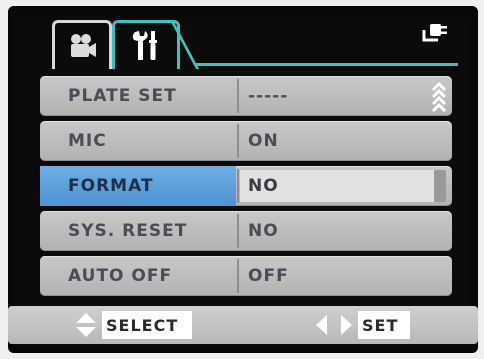  What do you see at coordinates (87, 141) in the screenshot?
I see `menu-item-label: MIC` at bounding box center [87, 141].